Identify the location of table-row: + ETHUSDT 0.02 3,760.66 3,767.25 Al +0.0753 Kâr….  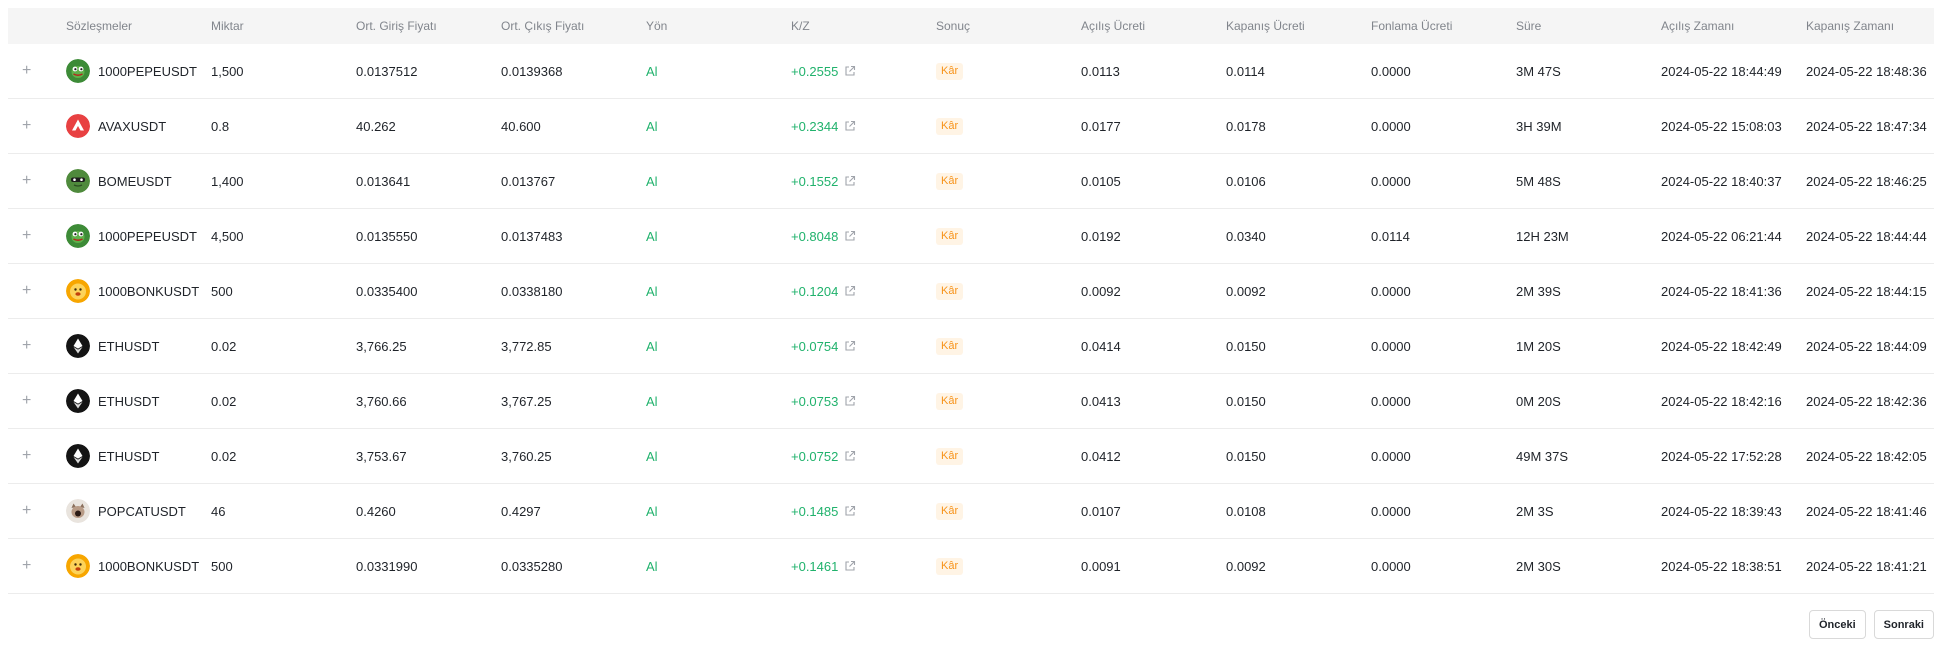
(971, 401).